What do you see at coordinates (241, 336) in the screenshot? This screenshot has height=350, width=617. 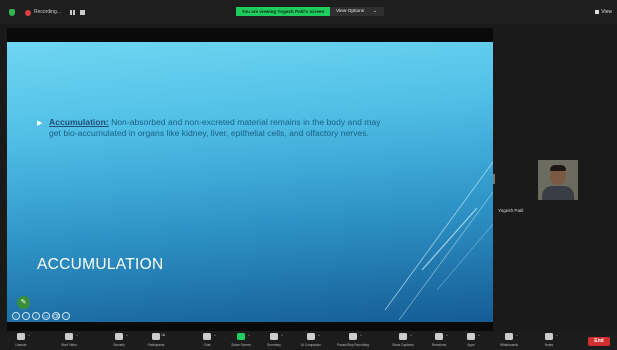 I see `share-screen-icon` at bounding box center [241, 336].